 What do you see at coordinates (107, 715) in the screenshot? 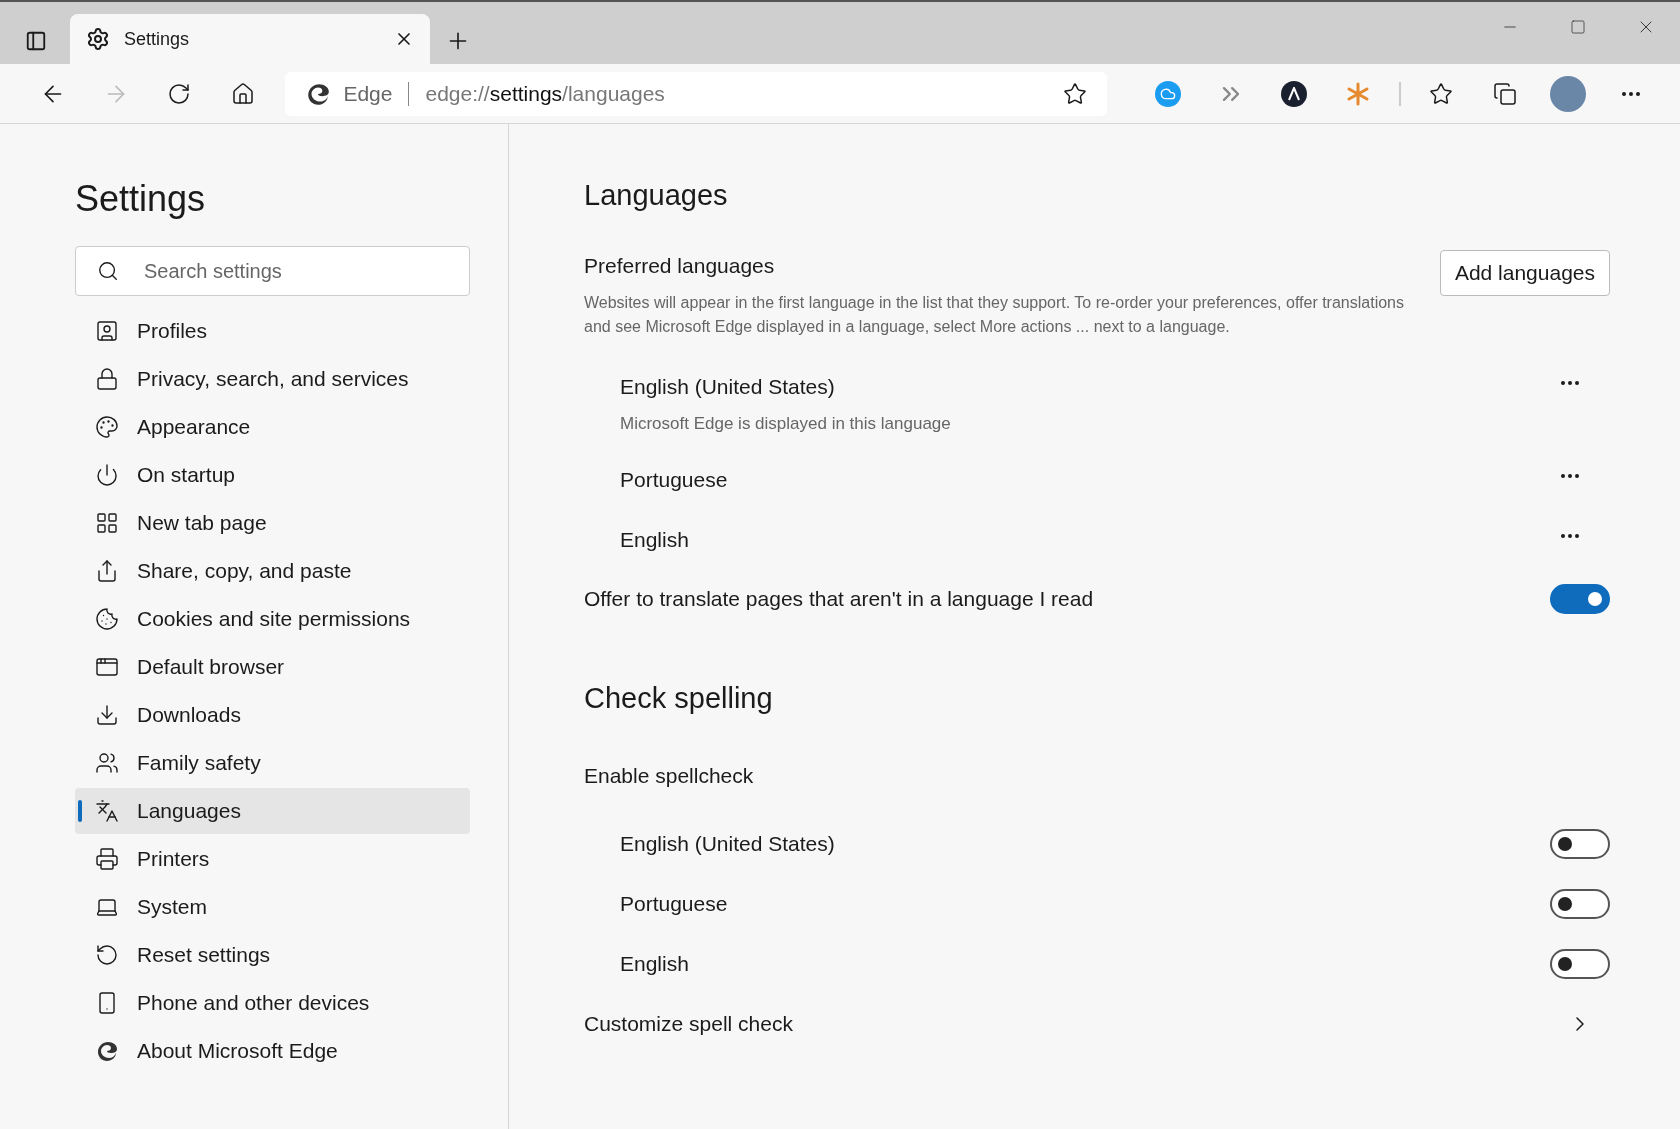
I see `download-icon` at bounding box center [107, 715].